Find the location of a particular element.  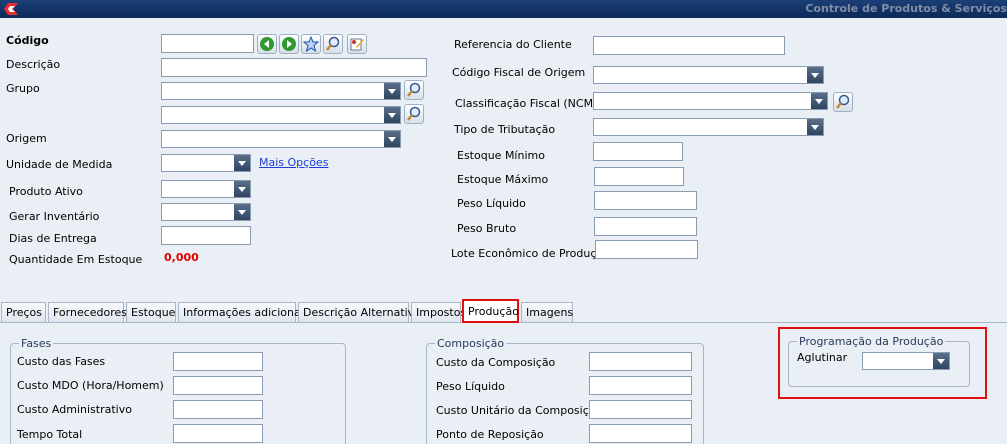

previous-icon is located at coordinates (267, 44).